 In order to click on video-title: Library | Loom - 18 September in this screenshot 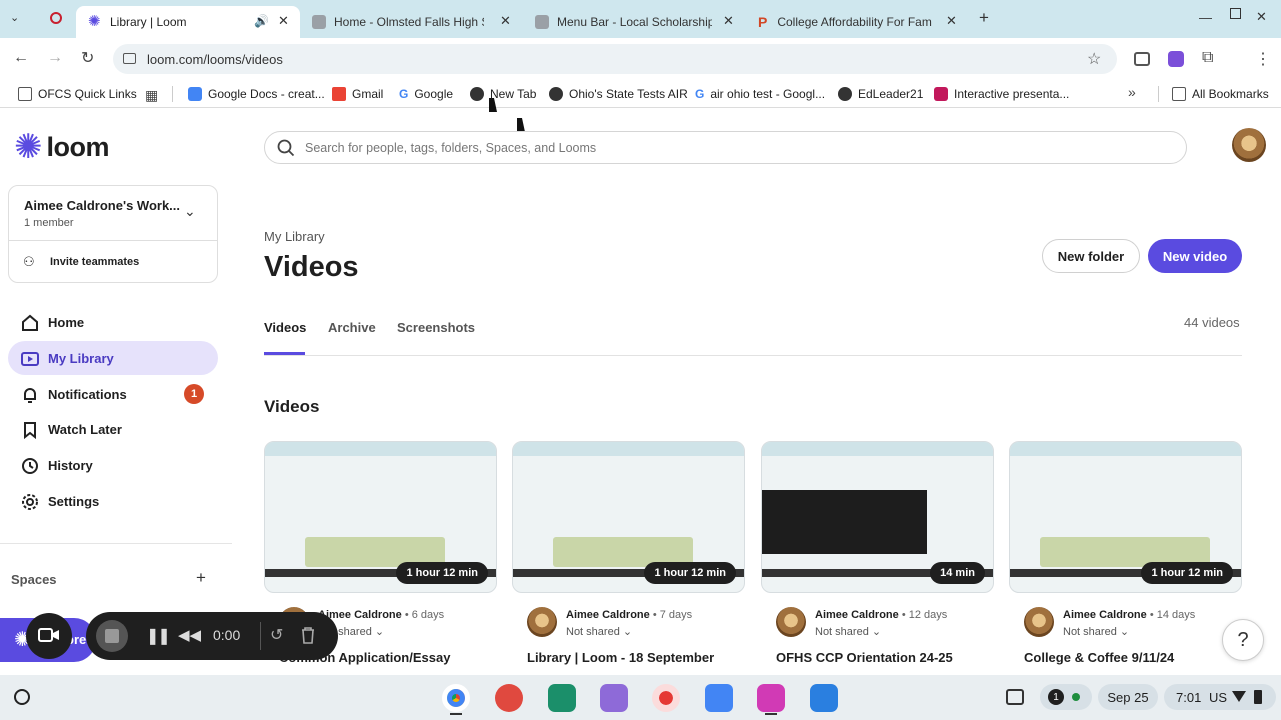, I will do `click(620, 657)`.